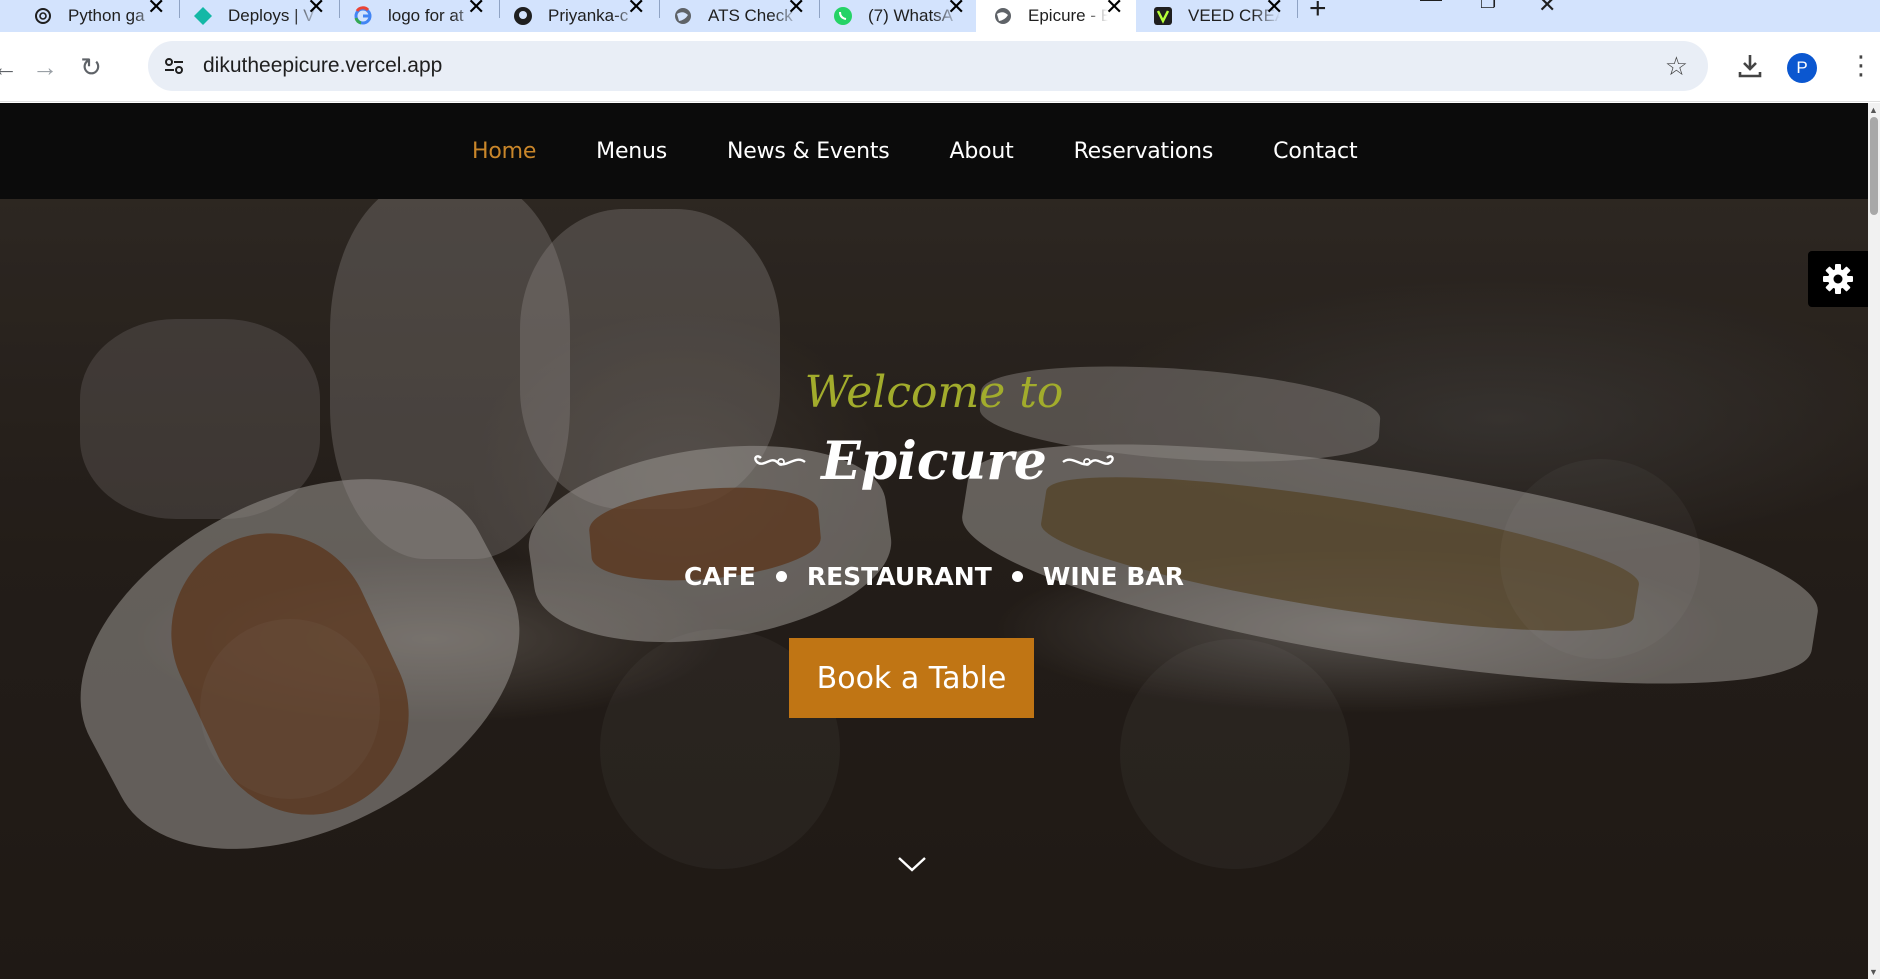  Describe the element at coordinates (322, 66) in the screenshot. I see `url-text: dikutheepicure.vercel.app` at that location.